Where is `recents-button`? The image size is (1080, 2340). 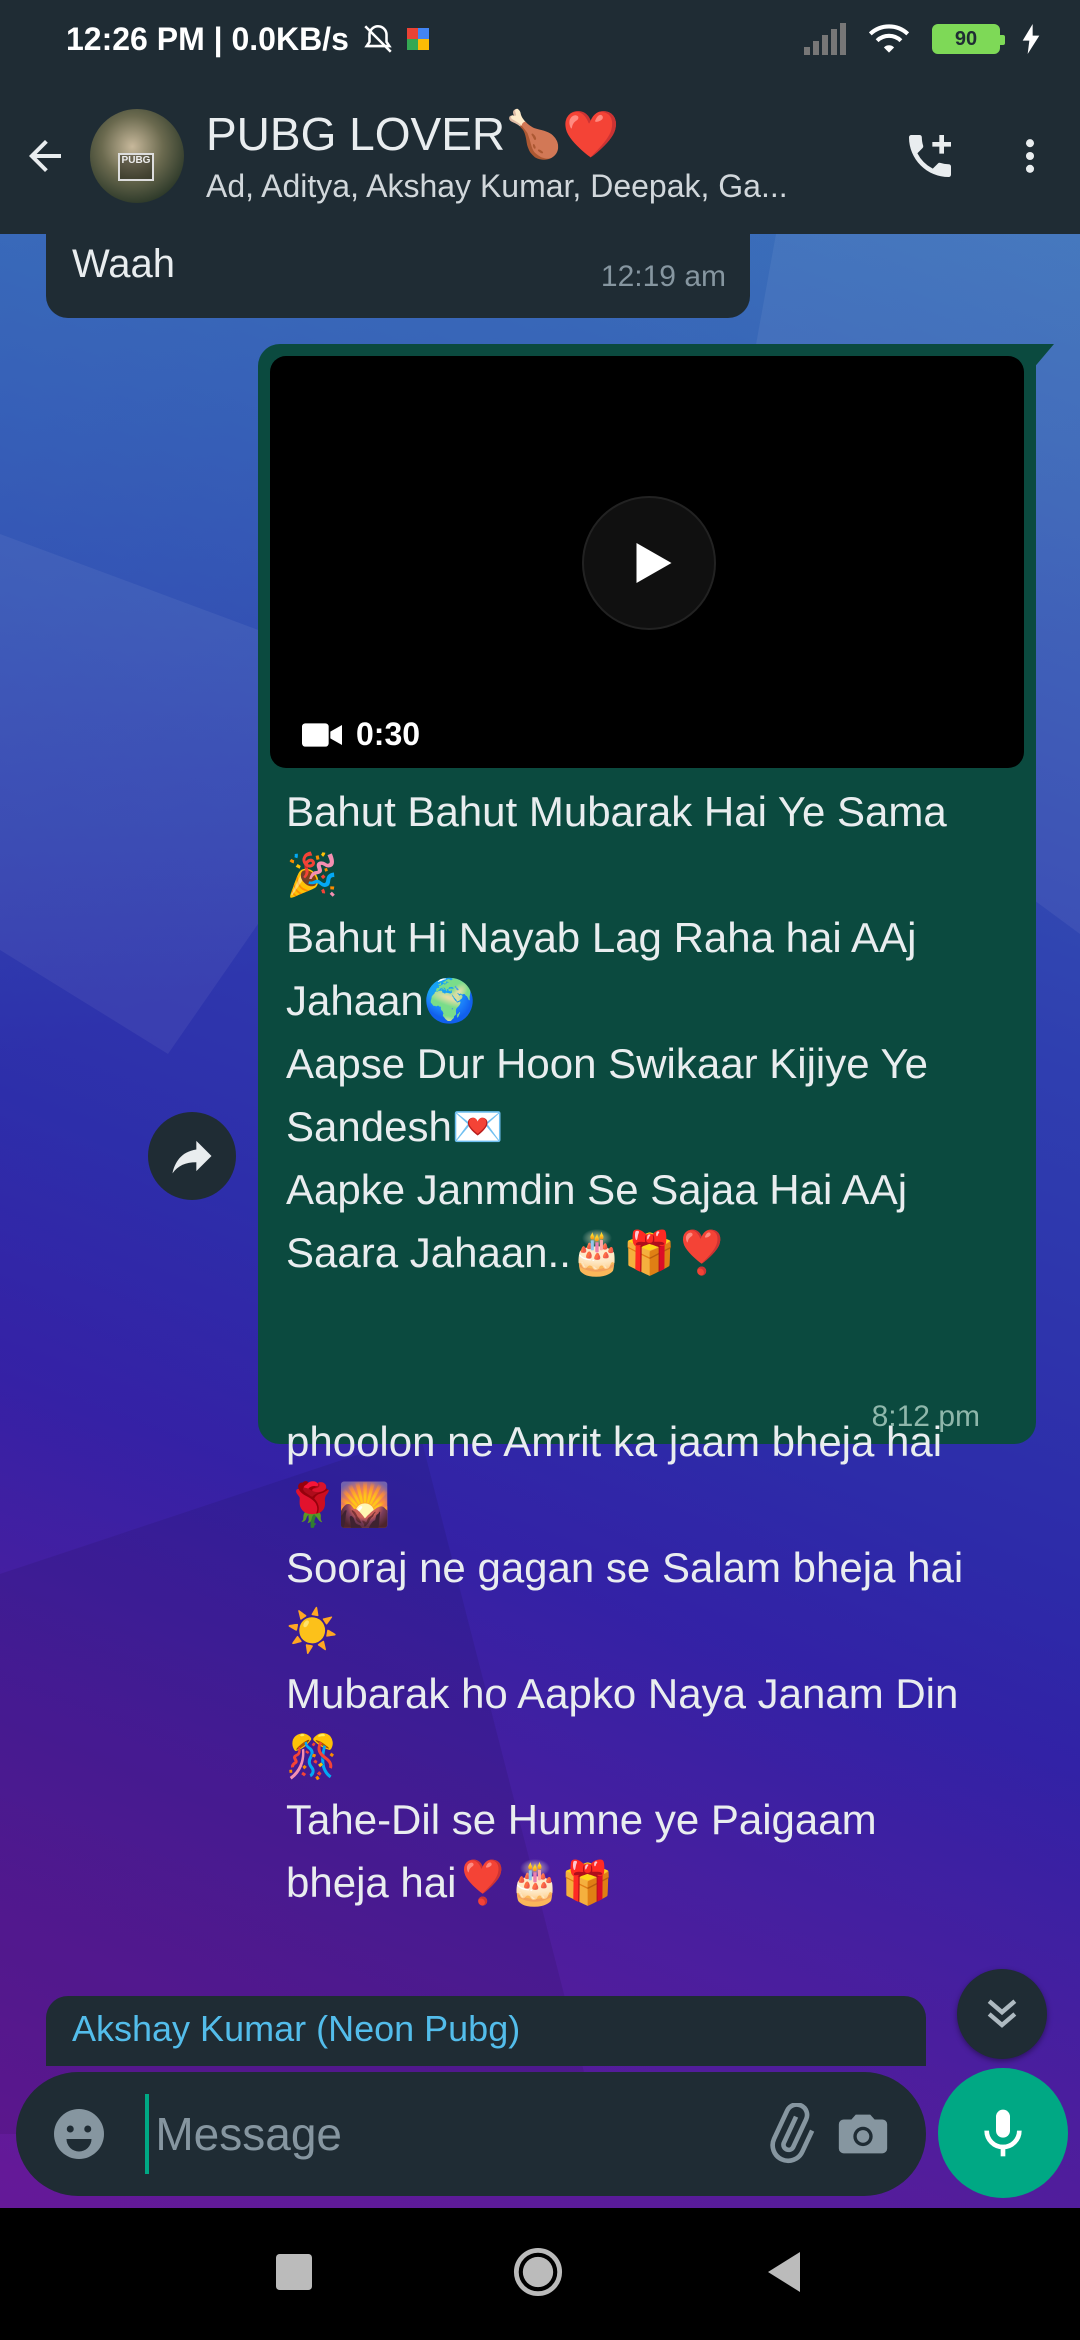 recents-button is located at coordinates (294, 2274).